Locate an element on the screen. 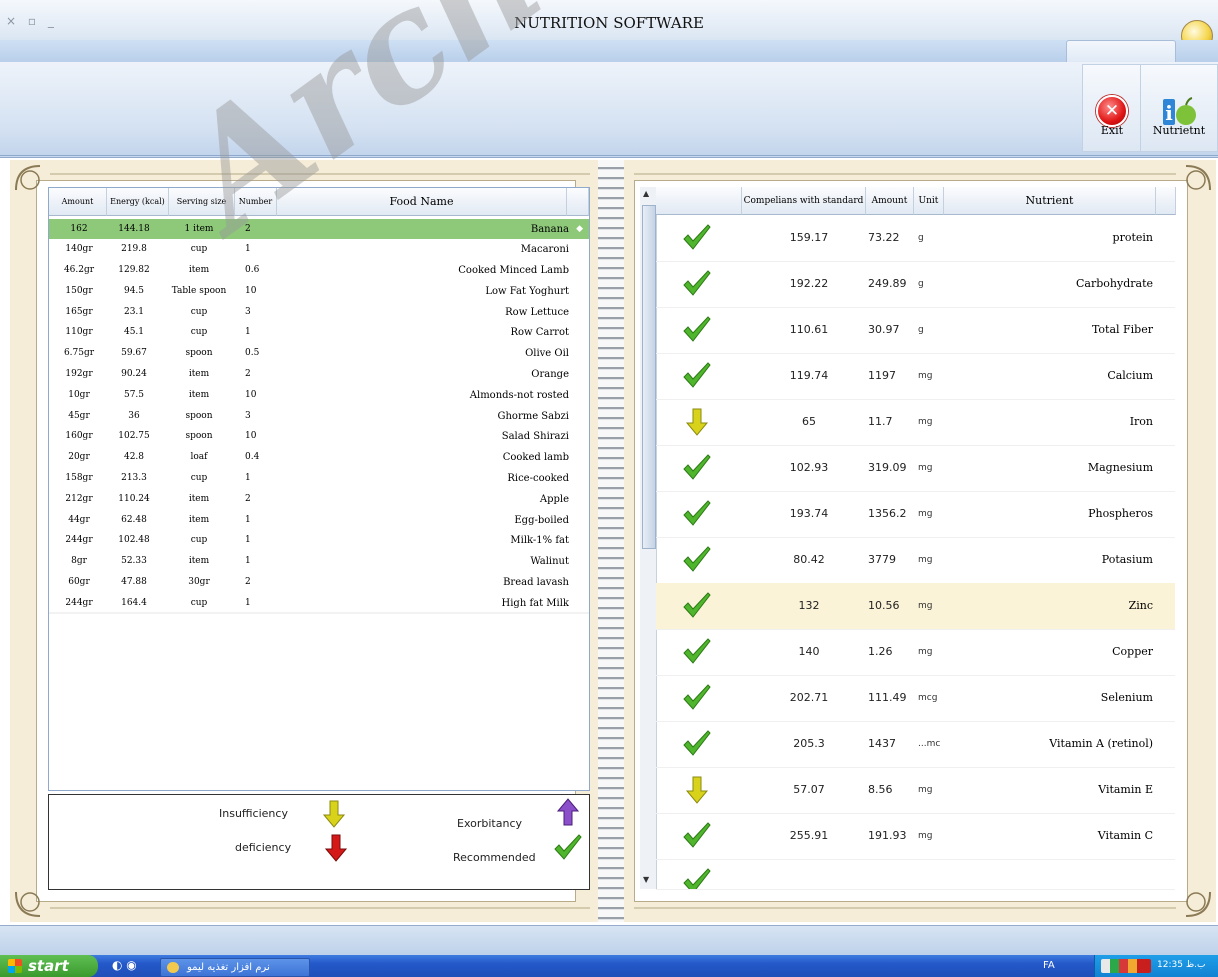 The image size is (1218, 977). amount-cell: 1356.2 is located at coordinates (887, 513).